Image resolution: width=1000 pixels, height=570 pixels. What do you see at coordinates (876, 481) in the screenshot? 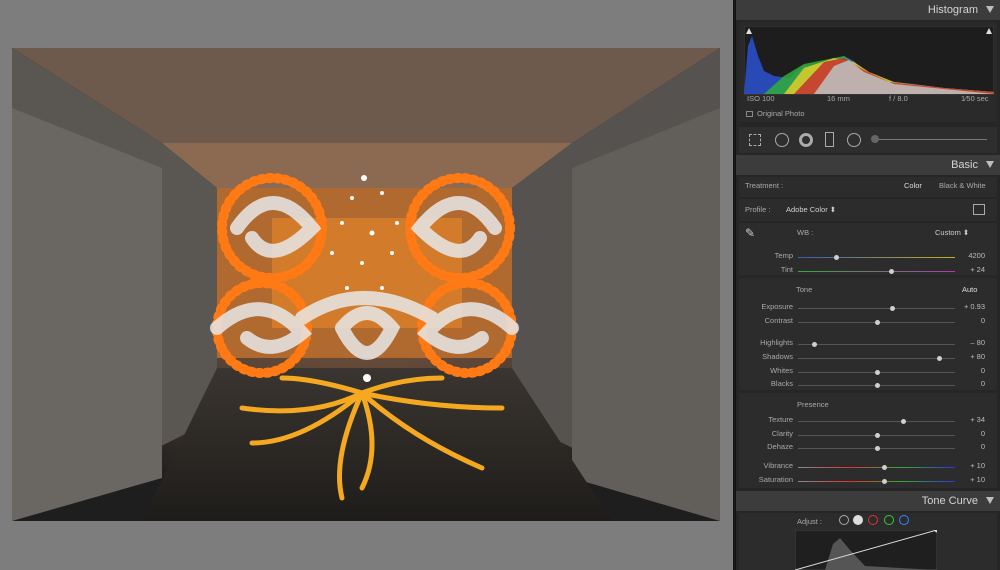
I see `slider-track-saturation` at bounding box center [876, 481].